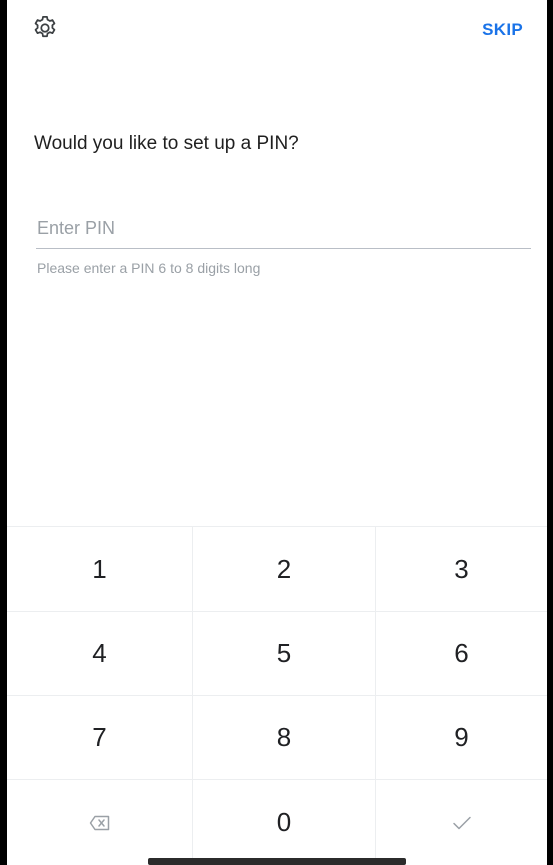  Describe the element at coordinates (283, 231) in the screenshot. I see `pin-input` at that location.